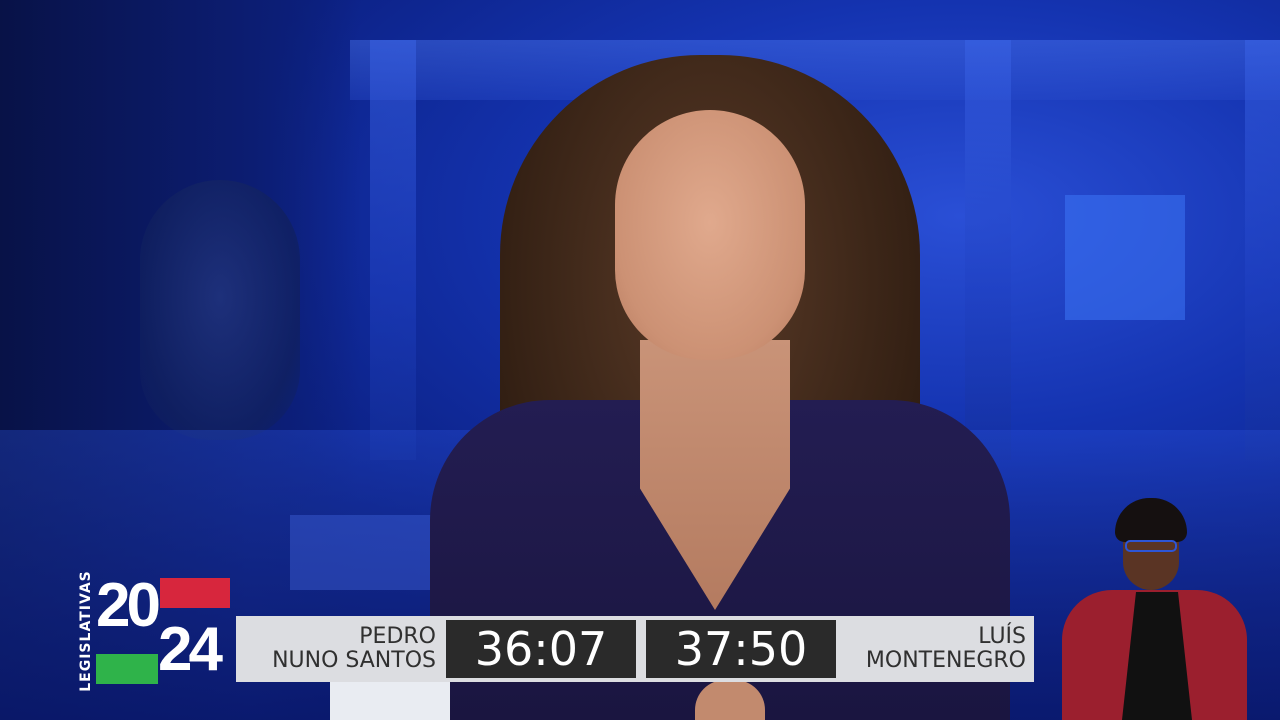 This screenshot has height=720, width=1280. What do you see at coordinates (945, 660) in the screenshot?
I see `right-candidate-line2: MONTENEGRO` at bounding box center [945, 660].